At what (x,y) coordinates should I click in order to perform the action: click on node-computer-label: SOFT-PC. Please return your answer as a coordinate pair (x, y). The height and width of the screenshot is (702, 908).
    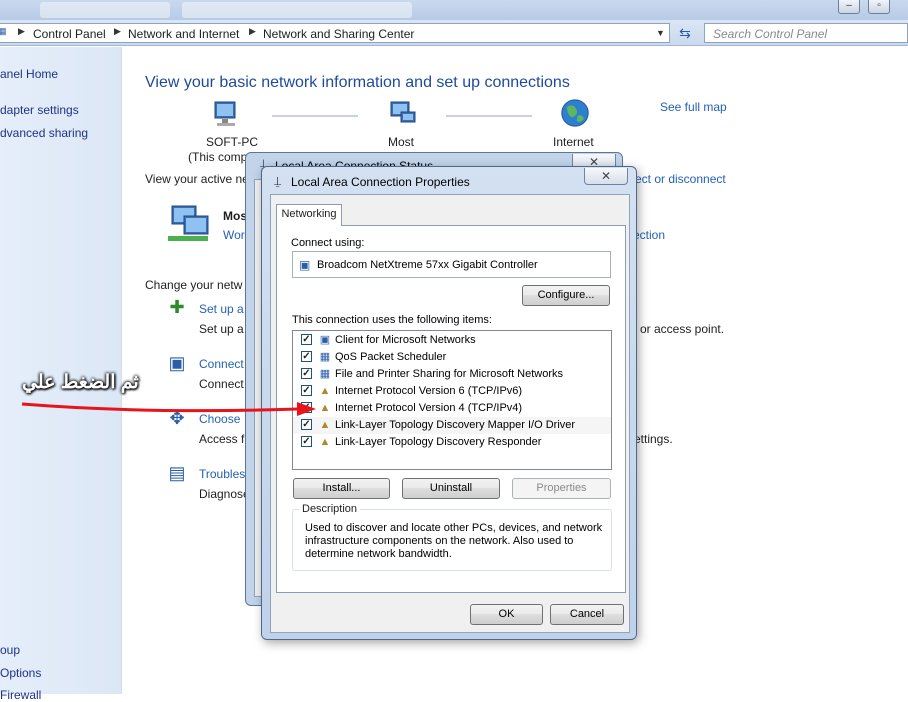
    Looking at the image, I should click on (232, 142).